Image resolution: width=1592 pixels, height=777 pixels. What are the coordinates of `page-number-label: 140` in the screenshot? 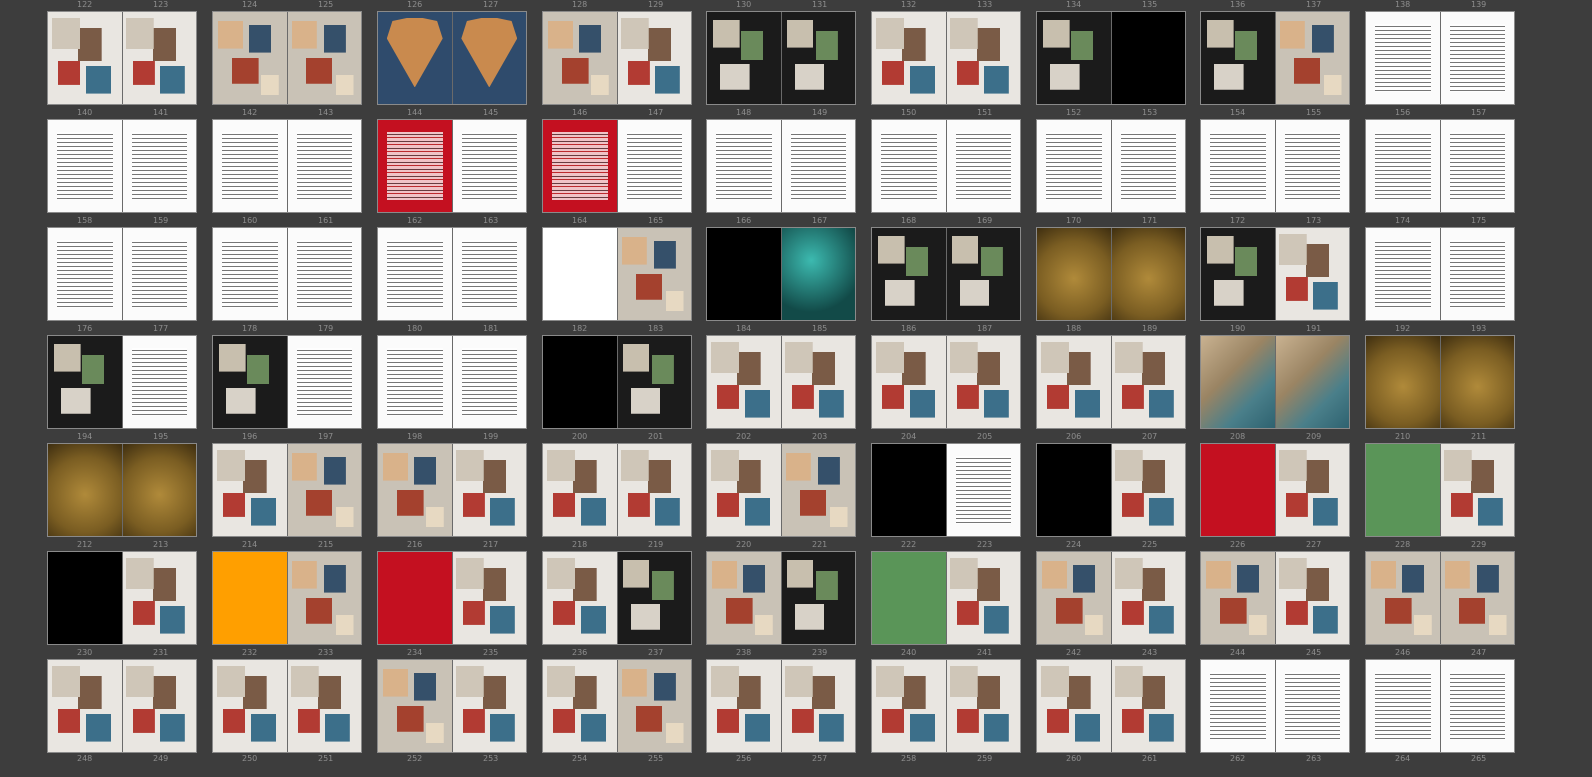 It's located at (85, 112).